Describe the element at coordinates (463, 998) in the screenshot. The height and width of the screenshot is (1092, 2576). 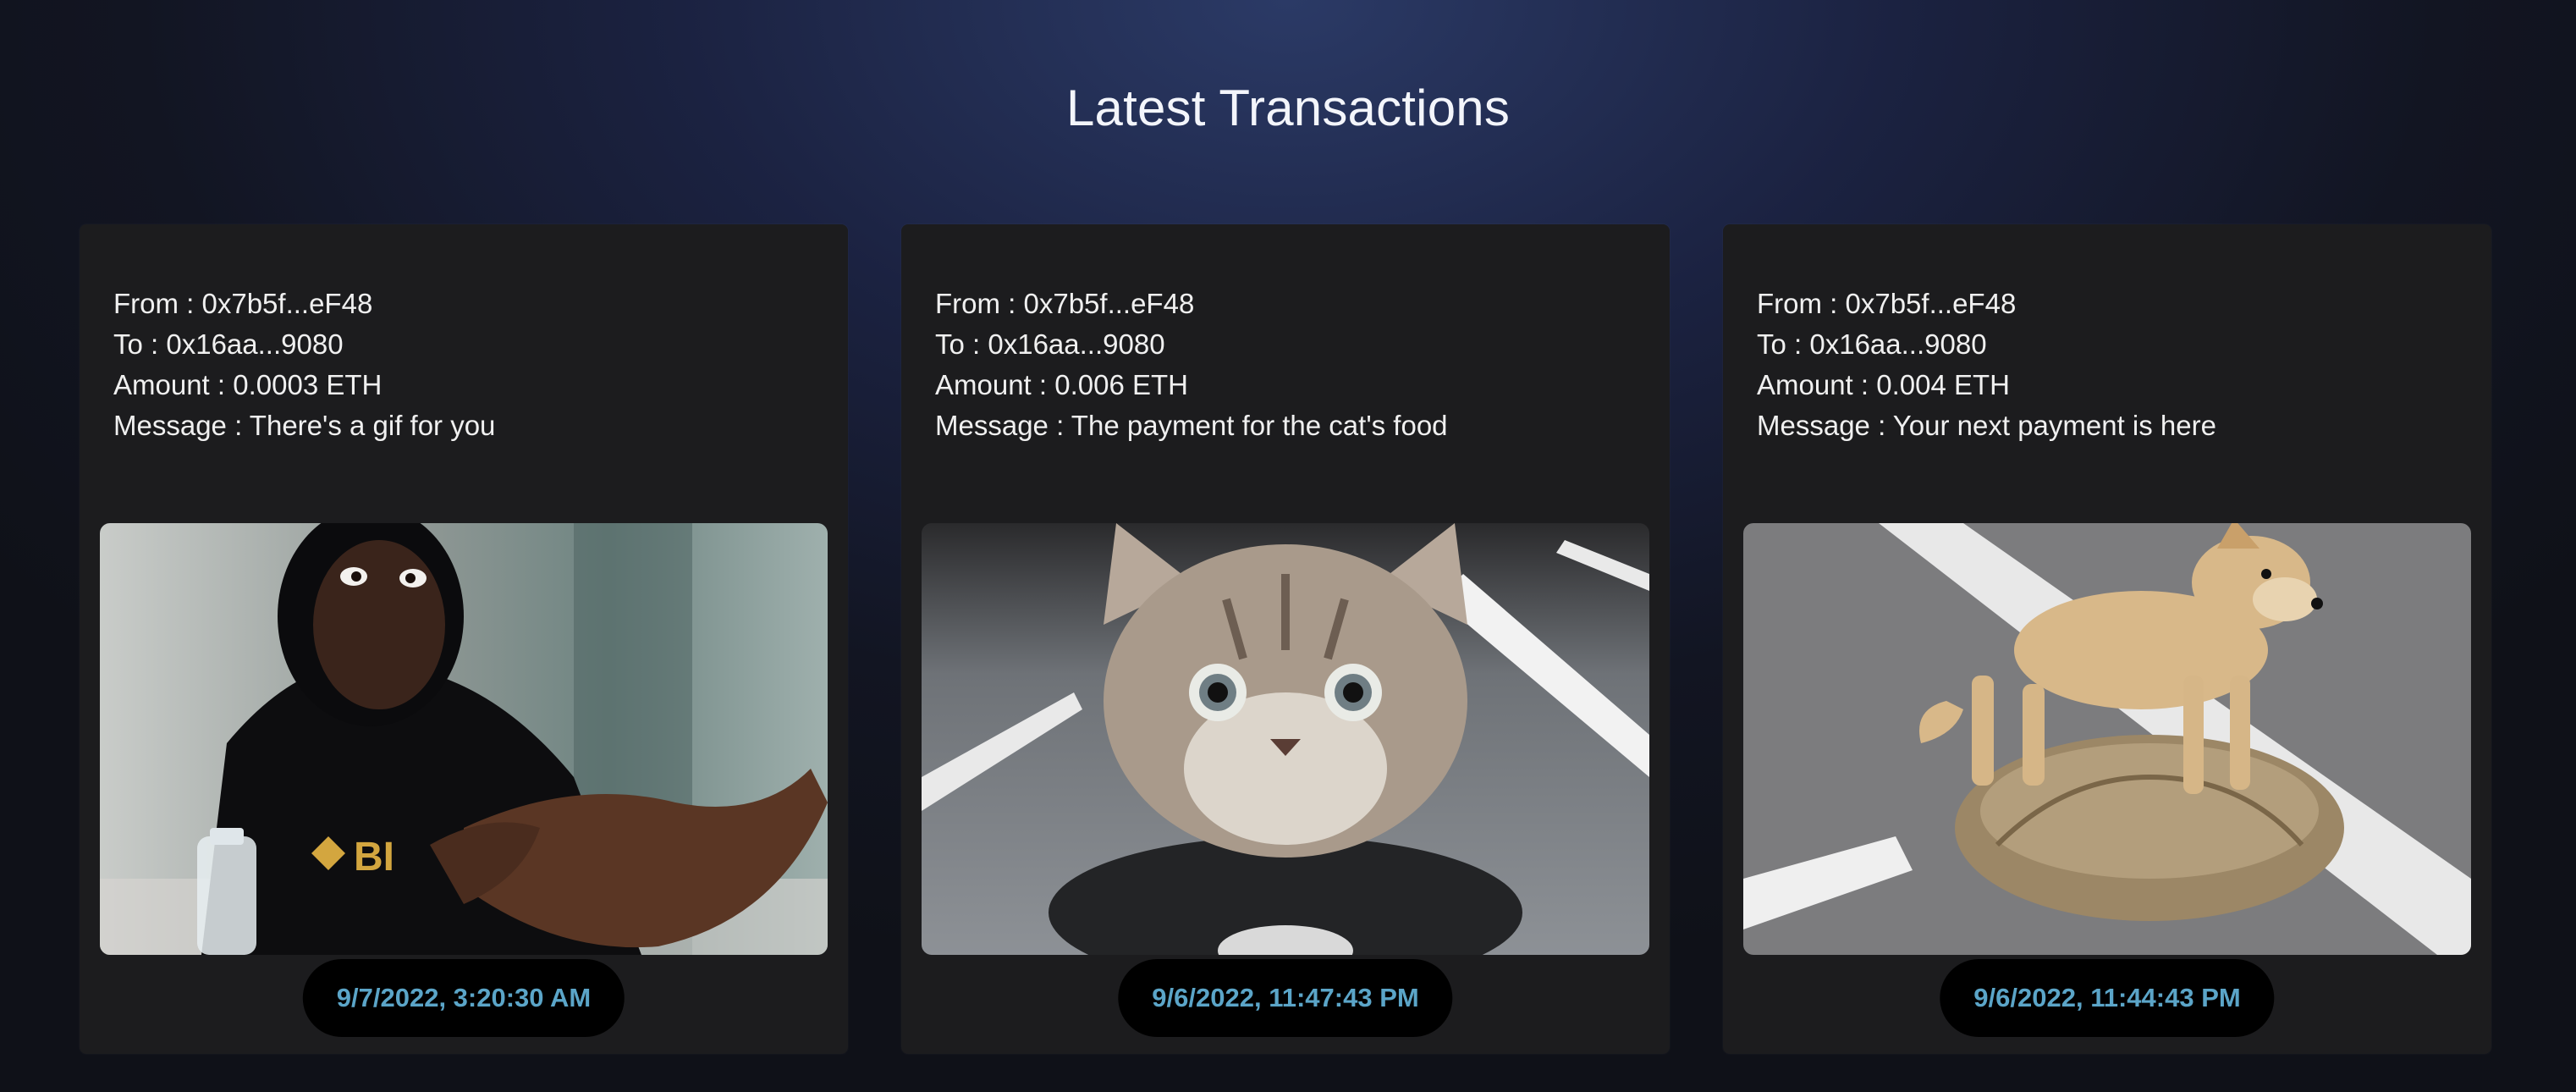
I see `timestamp-badge: 9/7/2022, 3:20:30 AM` at that location.